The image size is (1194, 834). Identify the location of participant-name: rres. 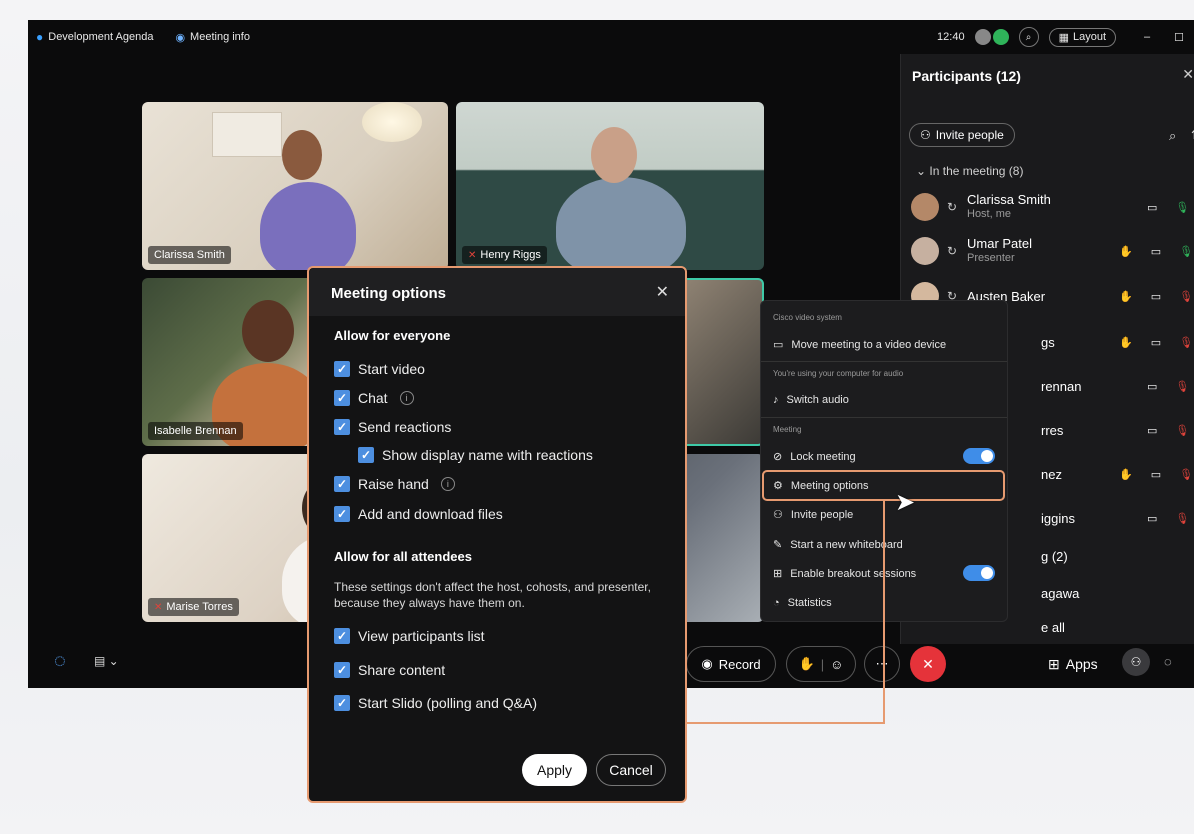
(1052, 430).